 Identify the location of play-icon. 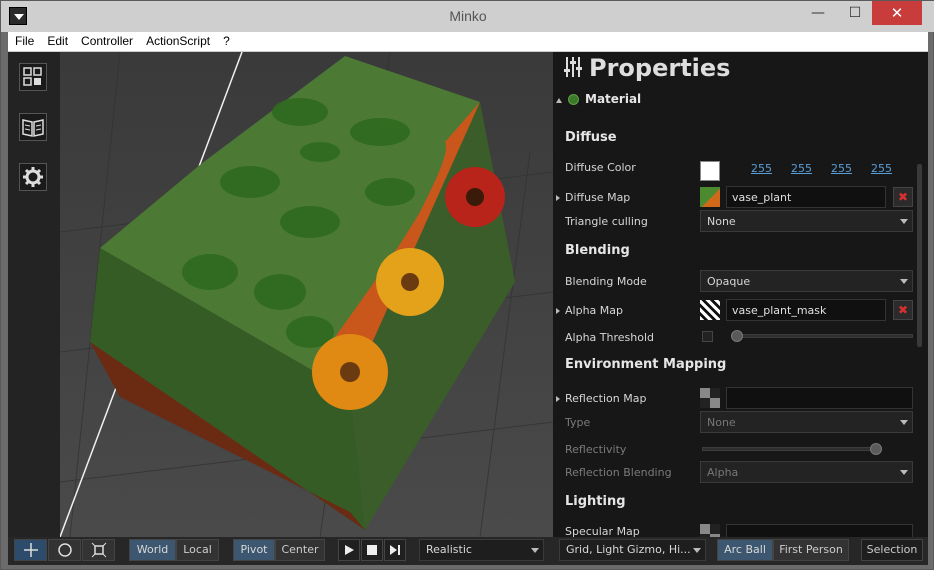
(349, 550).